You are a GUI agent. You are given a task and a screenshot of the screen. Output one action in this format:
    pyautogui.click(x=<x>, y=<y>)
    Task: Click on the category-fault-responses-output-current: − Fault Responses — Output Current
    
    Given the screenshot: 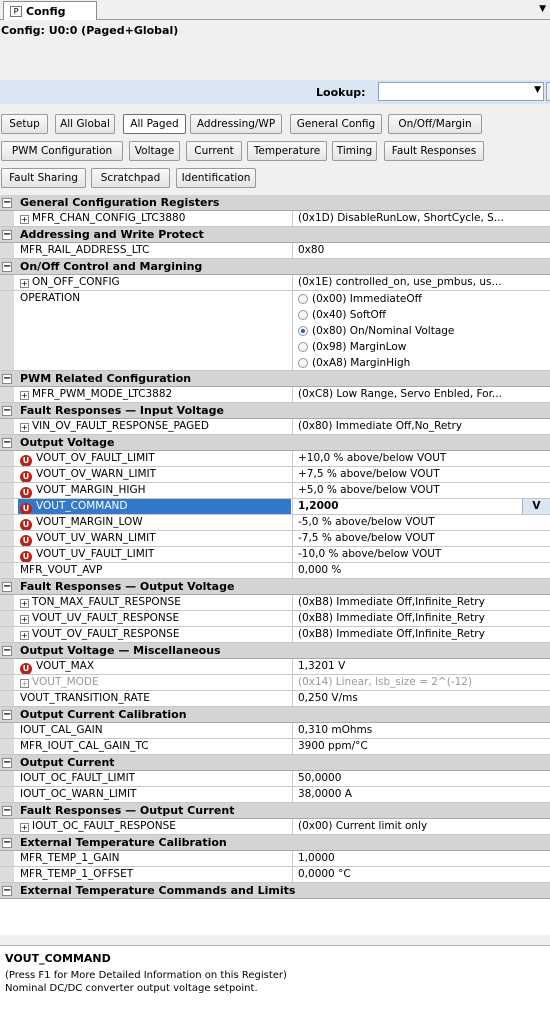 What is the action you would take?
    pyautogui.click(x=275, y=811)
    